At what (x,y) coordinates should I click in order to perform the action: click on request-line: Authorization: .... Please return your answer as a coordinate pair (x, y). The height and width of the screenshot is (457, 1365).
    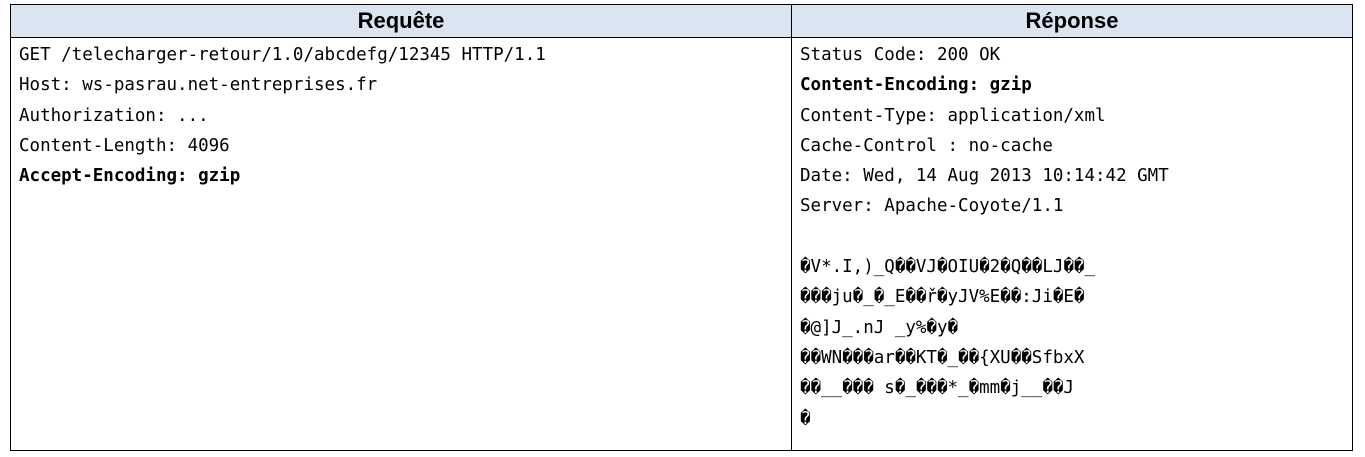
    Looking at the image, I should click on (114, 115).